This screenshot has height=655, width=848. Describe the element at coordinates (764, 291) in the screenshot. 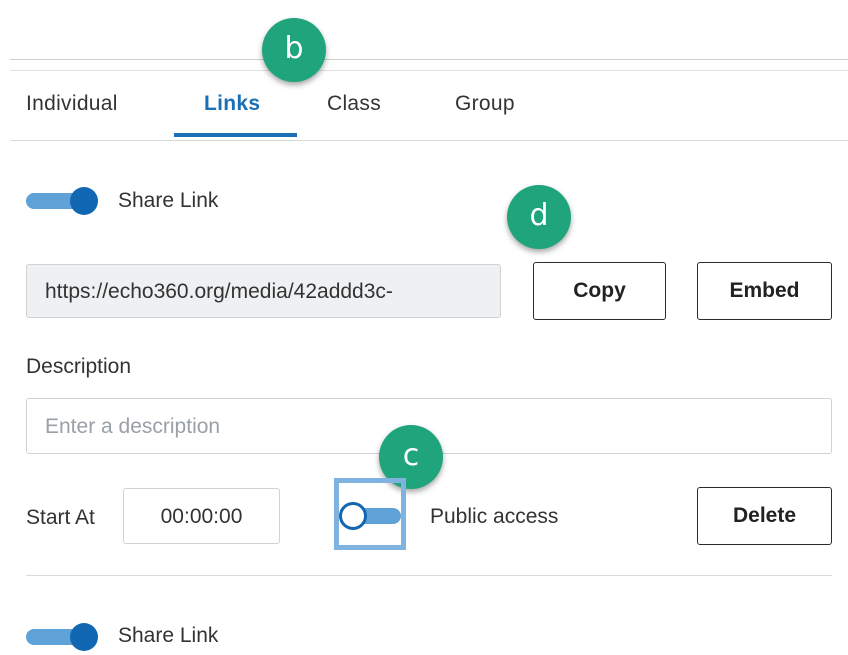

I see `embed-button: Embed` at that location.